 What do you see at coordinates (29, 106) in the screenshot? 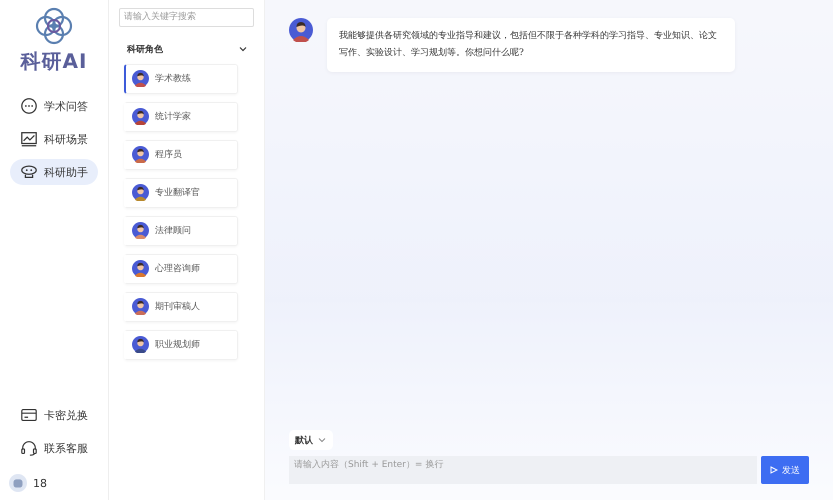
I see `chat-icon` at bounding box center [29, 106].